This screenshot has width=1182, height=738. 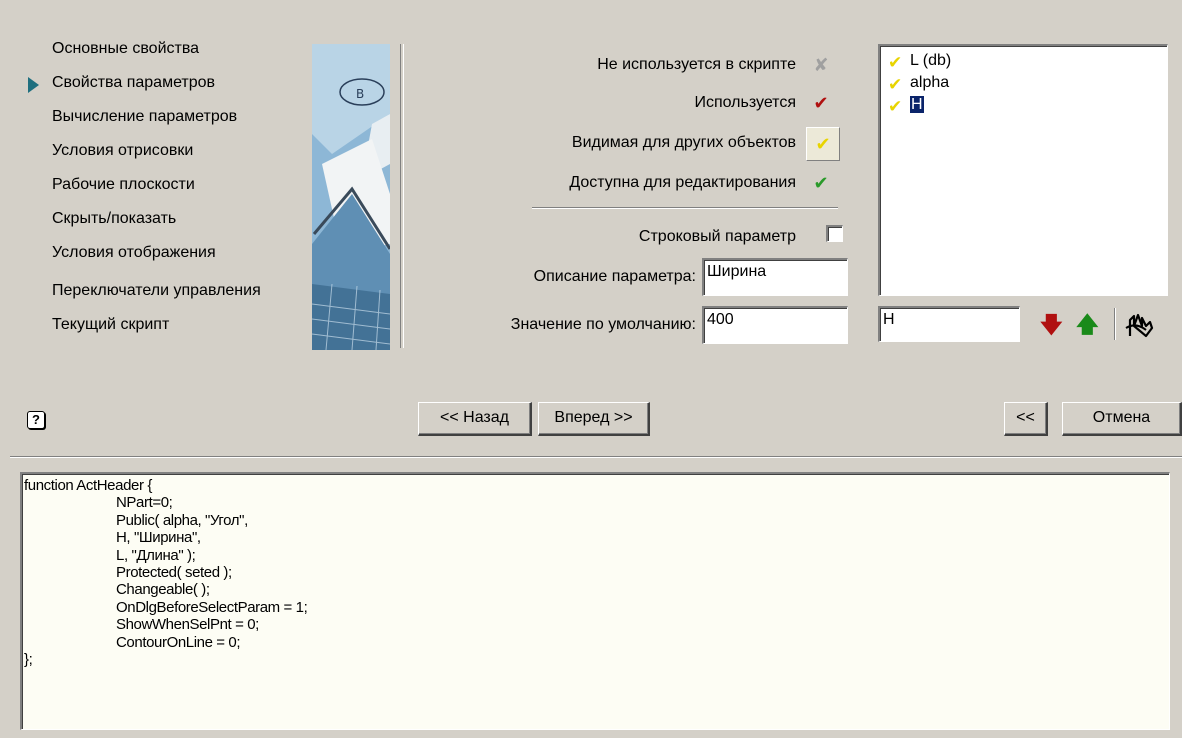 I want to click on code-line: Changeable( );, so click(x=163, y=590).